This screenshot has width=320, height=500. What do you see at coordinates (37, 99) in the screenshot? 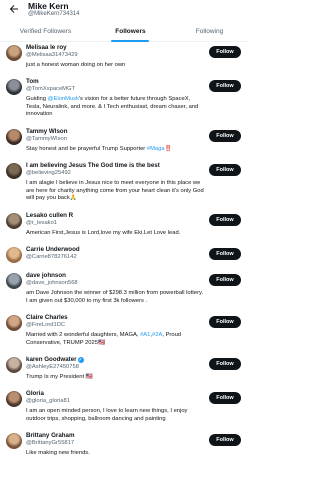
I see `bio-text: Guiding` at bounding box center [37, 99].